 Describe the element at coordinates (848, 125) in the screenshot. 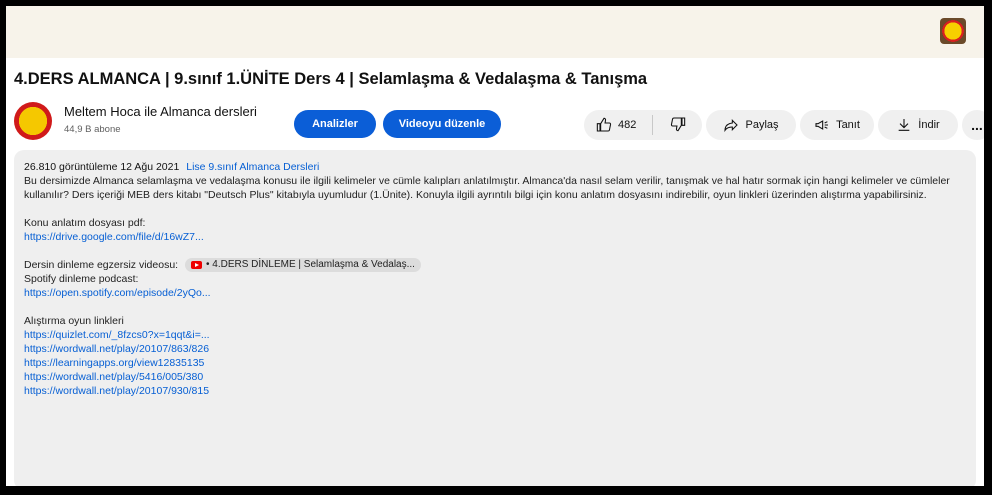

I see `promote-label: Tanıt` at that location.